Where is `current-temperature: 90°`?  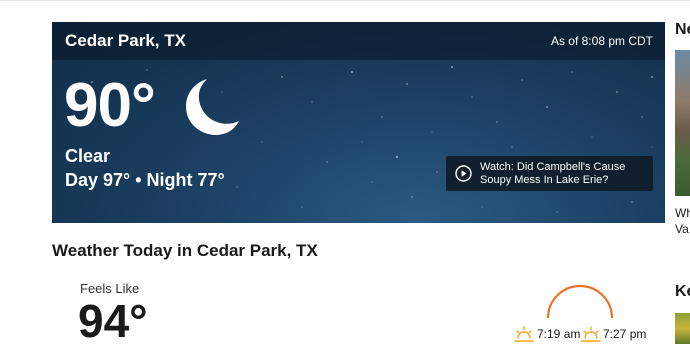
current-temperature: 90° is located at coordinates (110, 105).